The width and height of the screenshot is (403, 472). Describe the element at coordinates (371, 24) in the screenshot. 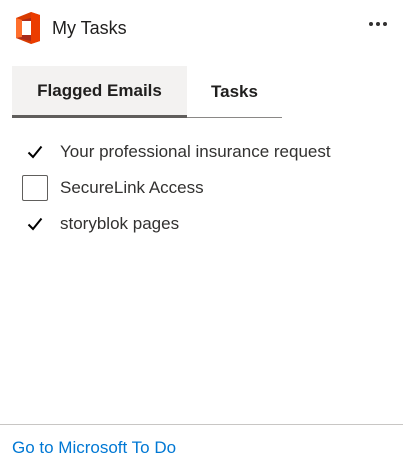

I see `more-options-icon` at that location.